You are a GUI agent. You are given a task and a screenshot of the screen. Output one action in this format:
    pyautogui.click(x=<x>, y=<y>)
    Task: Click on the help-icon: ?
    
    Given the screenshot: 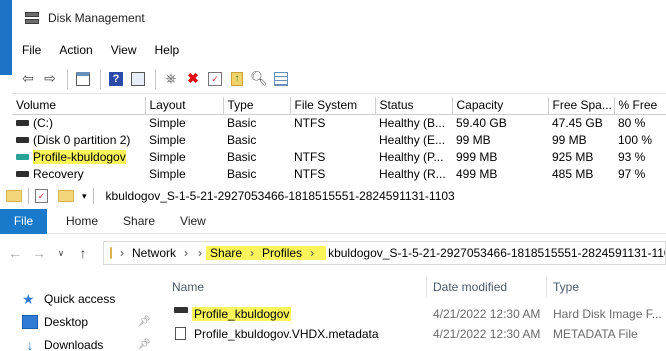 What is the action you would take?
    pyautogui.click(x=116, y=79)
    